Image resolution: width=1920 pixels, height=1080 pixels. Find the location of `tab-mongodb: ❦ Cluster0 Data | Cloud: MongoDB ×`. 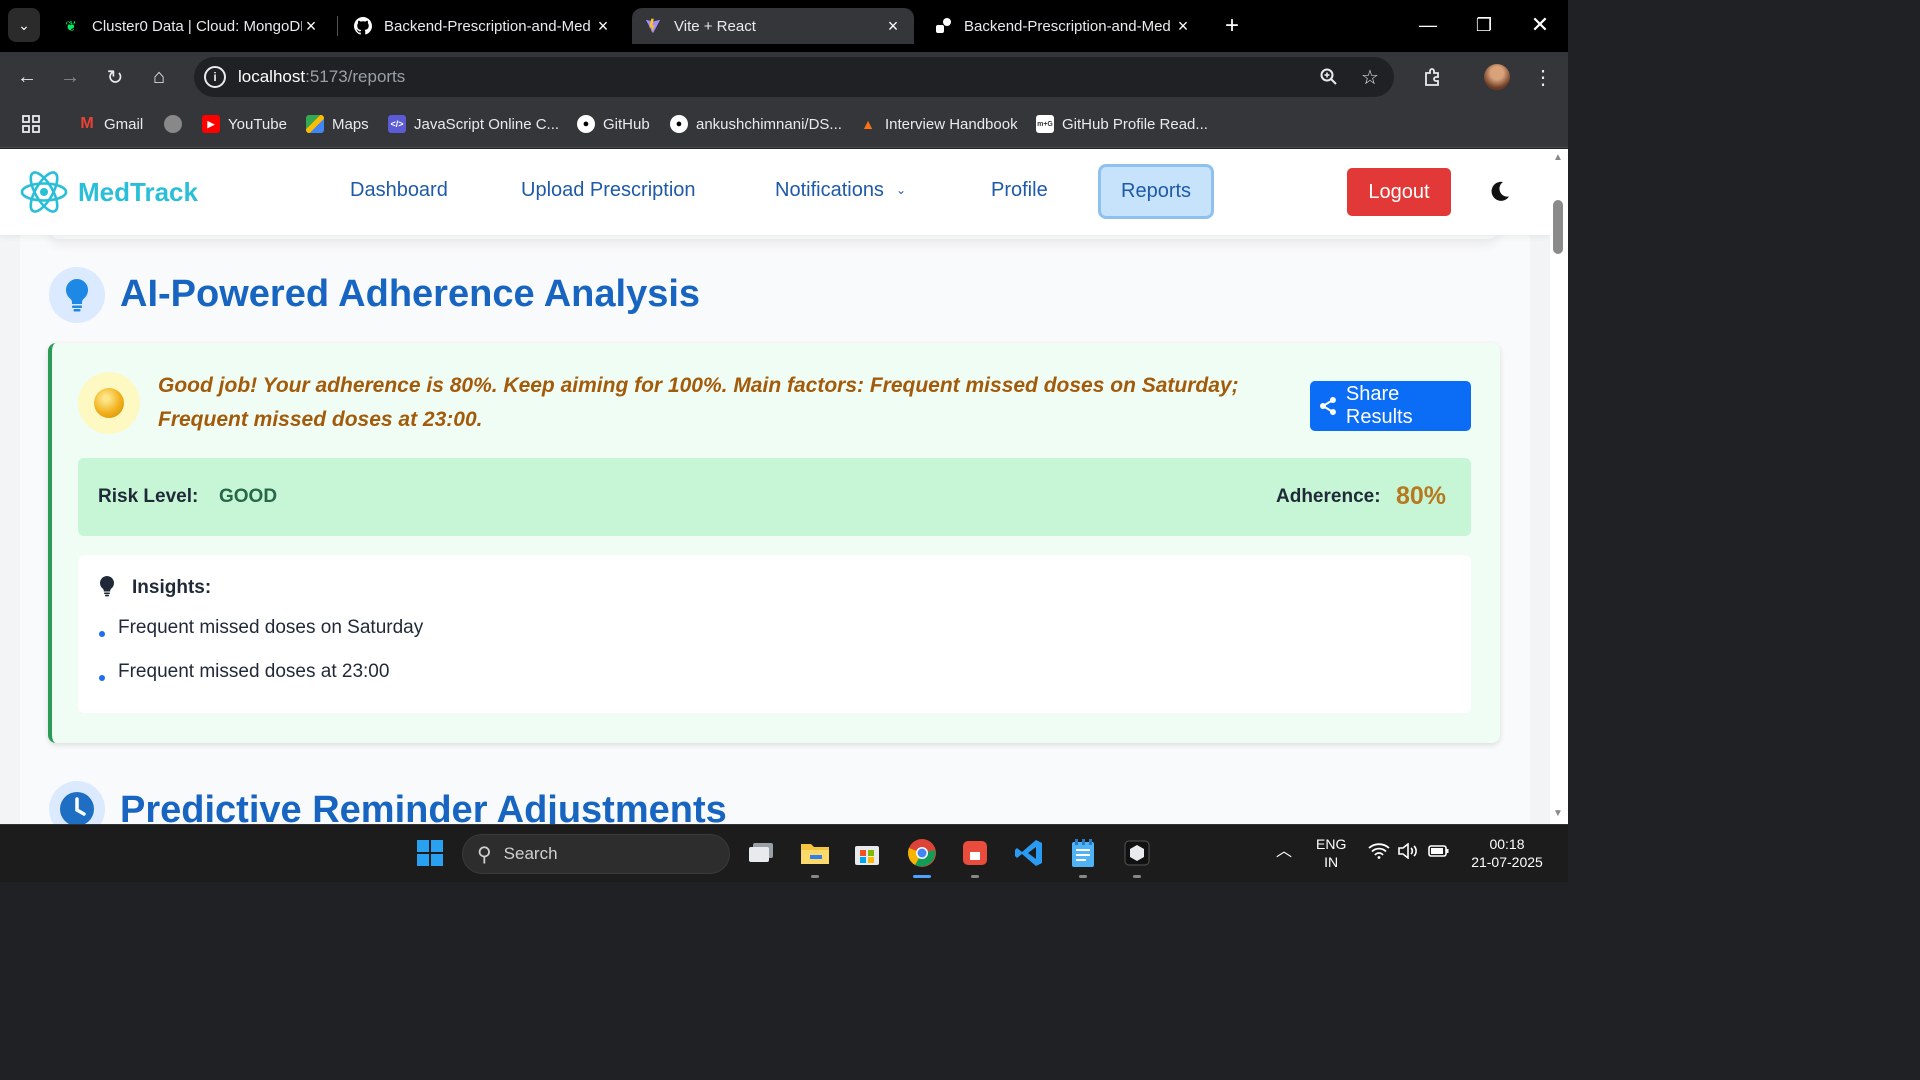

tab-mongodb: ❦ Cluster0 Data | Cloud: MongoDB × is located at coordinates (191, 26).